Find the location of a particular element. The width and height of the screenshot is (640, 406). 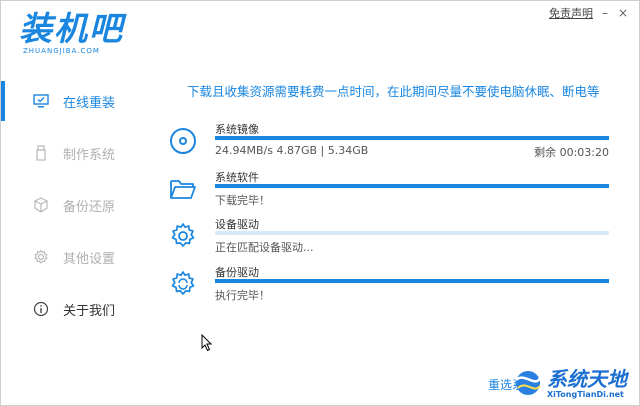

task-system-software: 系统软件 下载完毕！ is located at coordinates (390, 192).